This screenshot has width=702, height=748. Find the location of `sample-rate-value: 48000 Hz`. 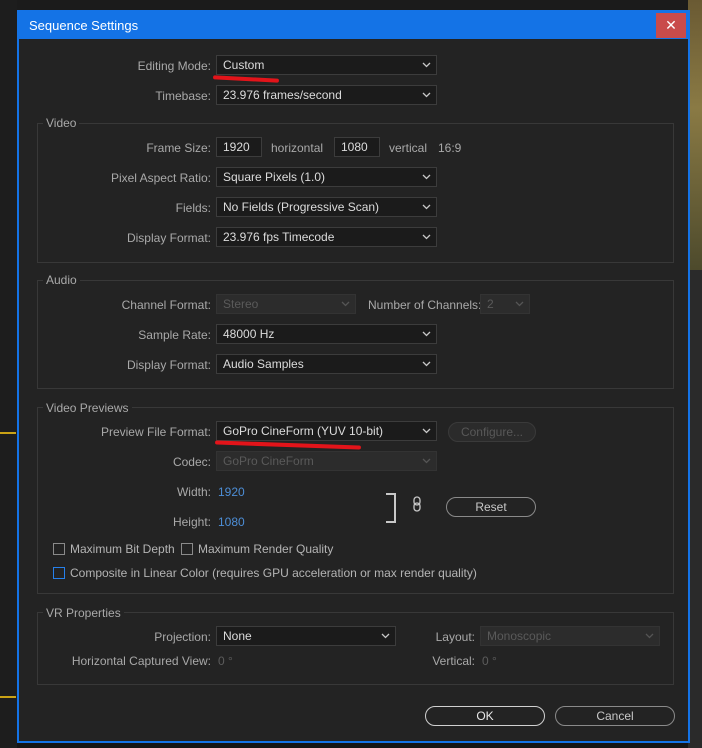

sample-rate-value: 48000 Hz is located at coordinates (249, 334).